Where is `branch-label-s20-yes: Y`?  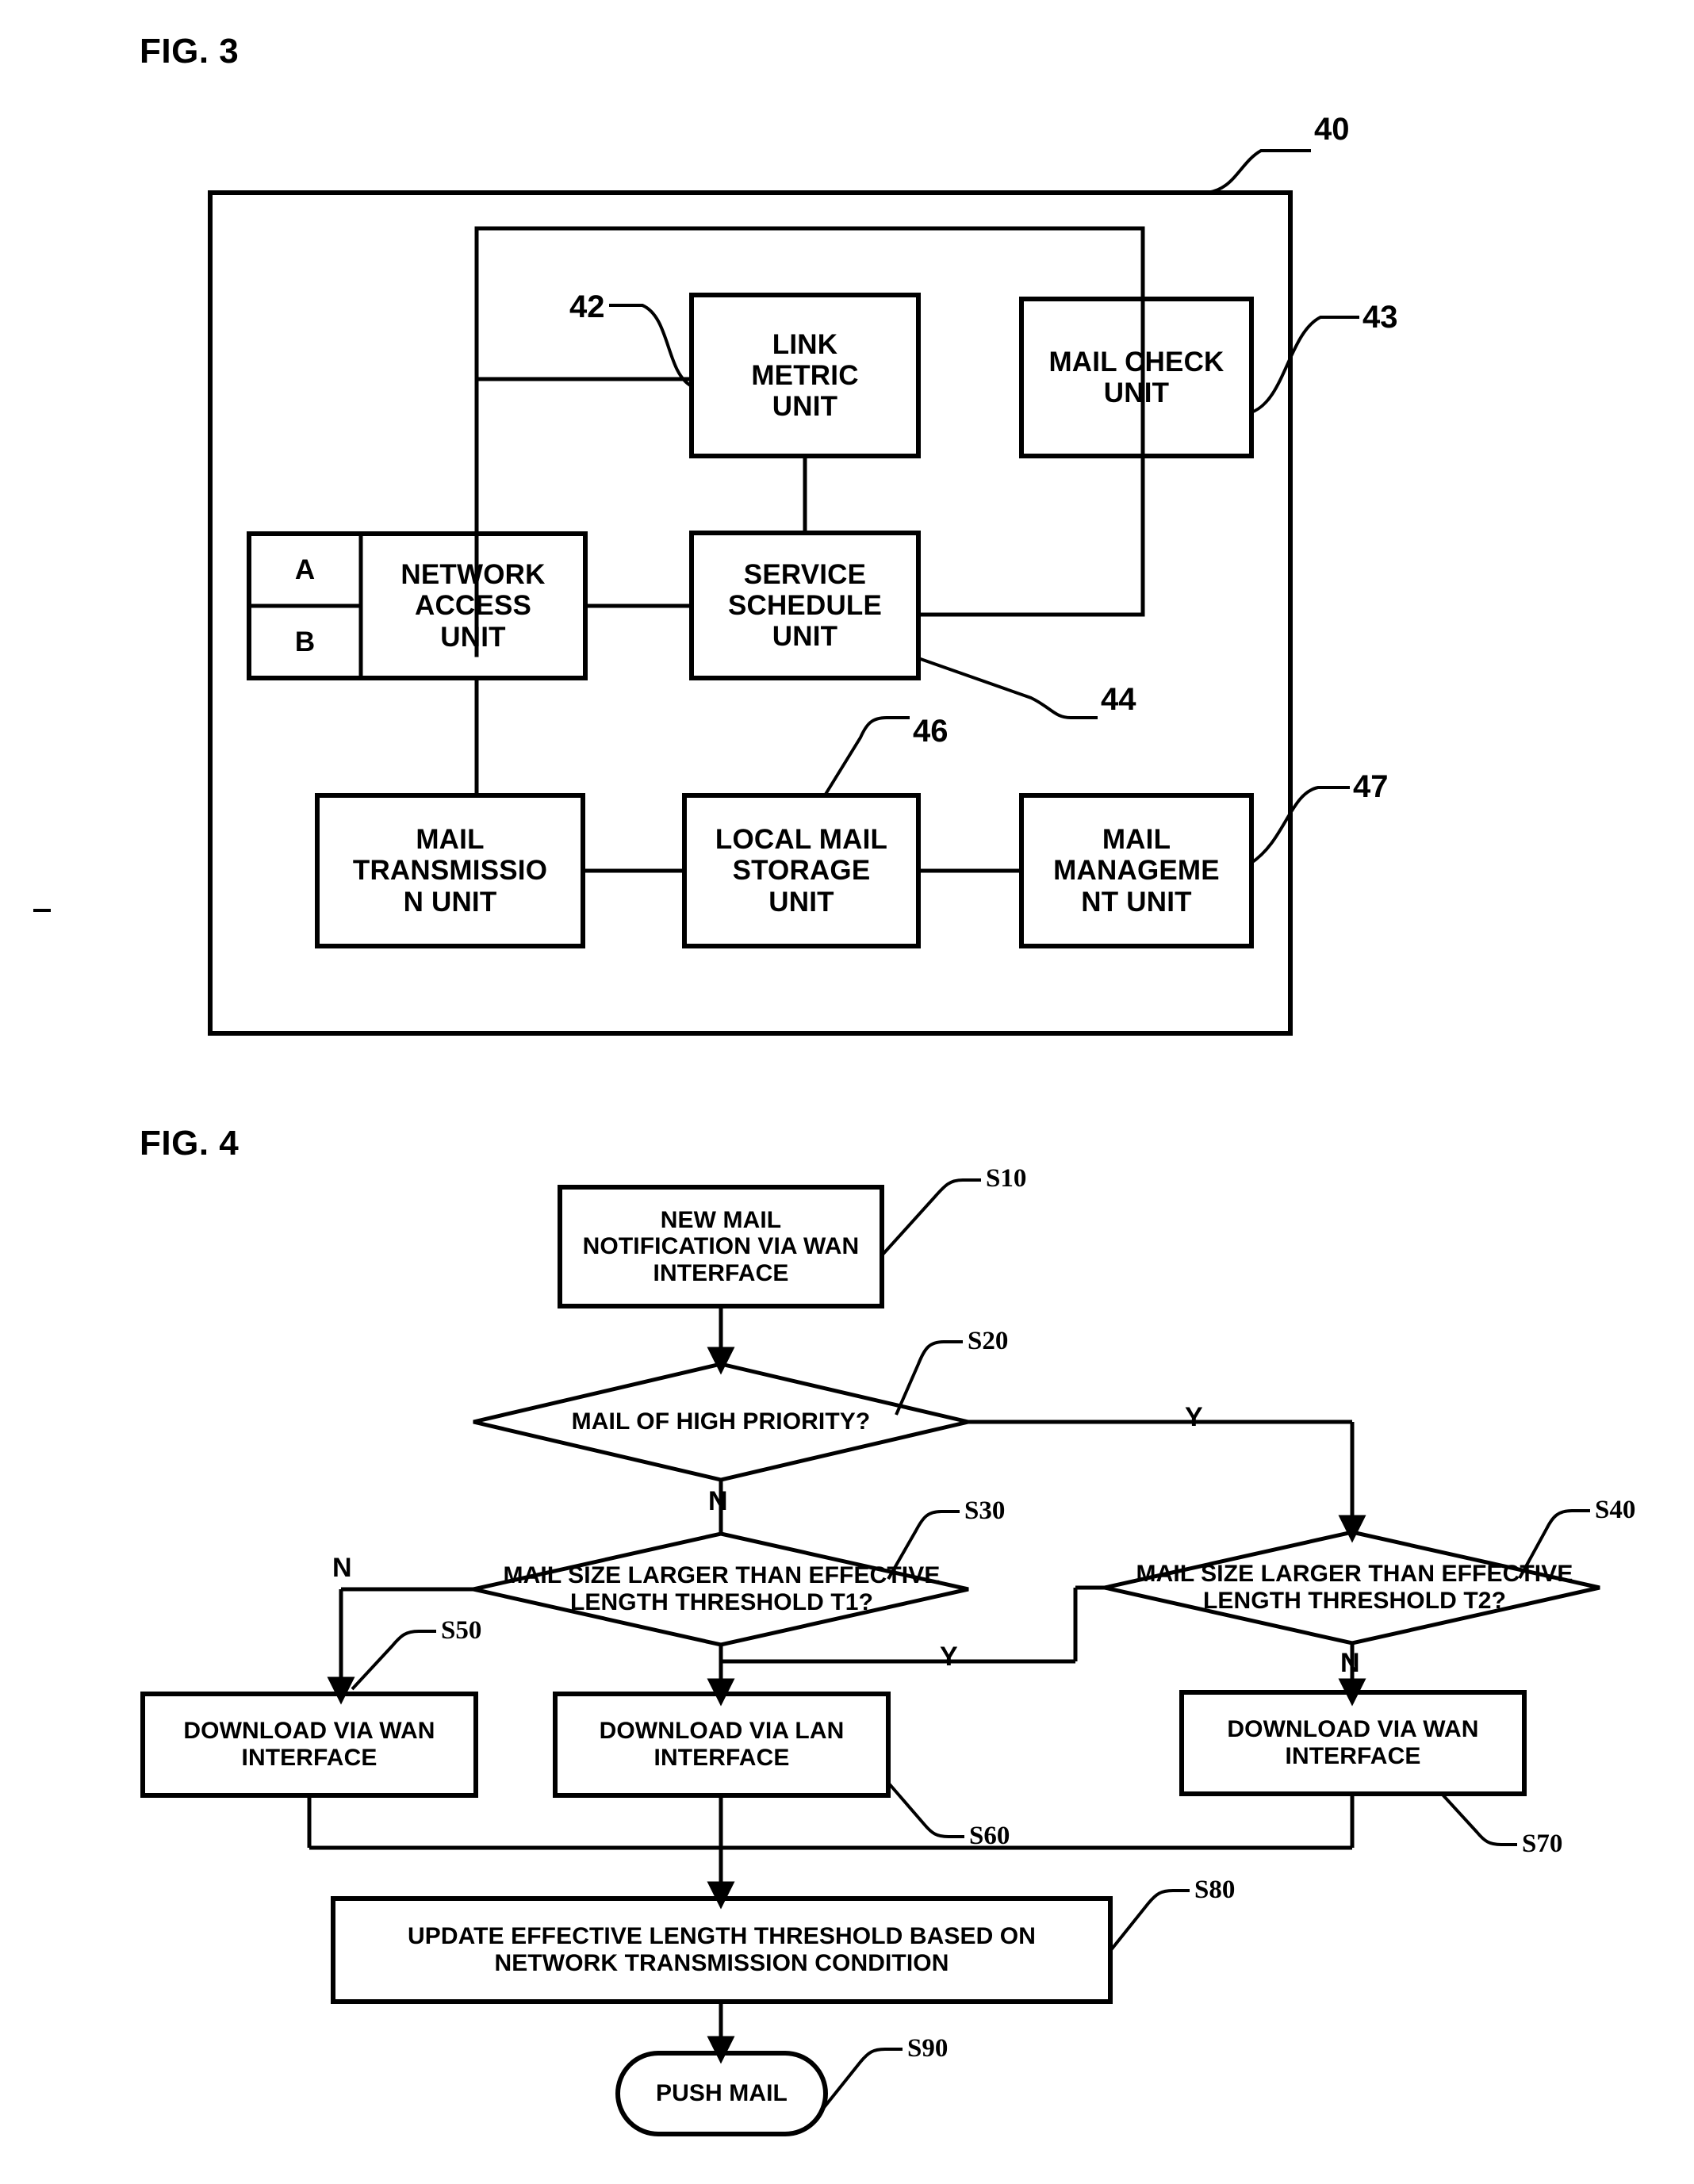
branch-label-s20-yes: Y is located at coordinates (1194, 1417).